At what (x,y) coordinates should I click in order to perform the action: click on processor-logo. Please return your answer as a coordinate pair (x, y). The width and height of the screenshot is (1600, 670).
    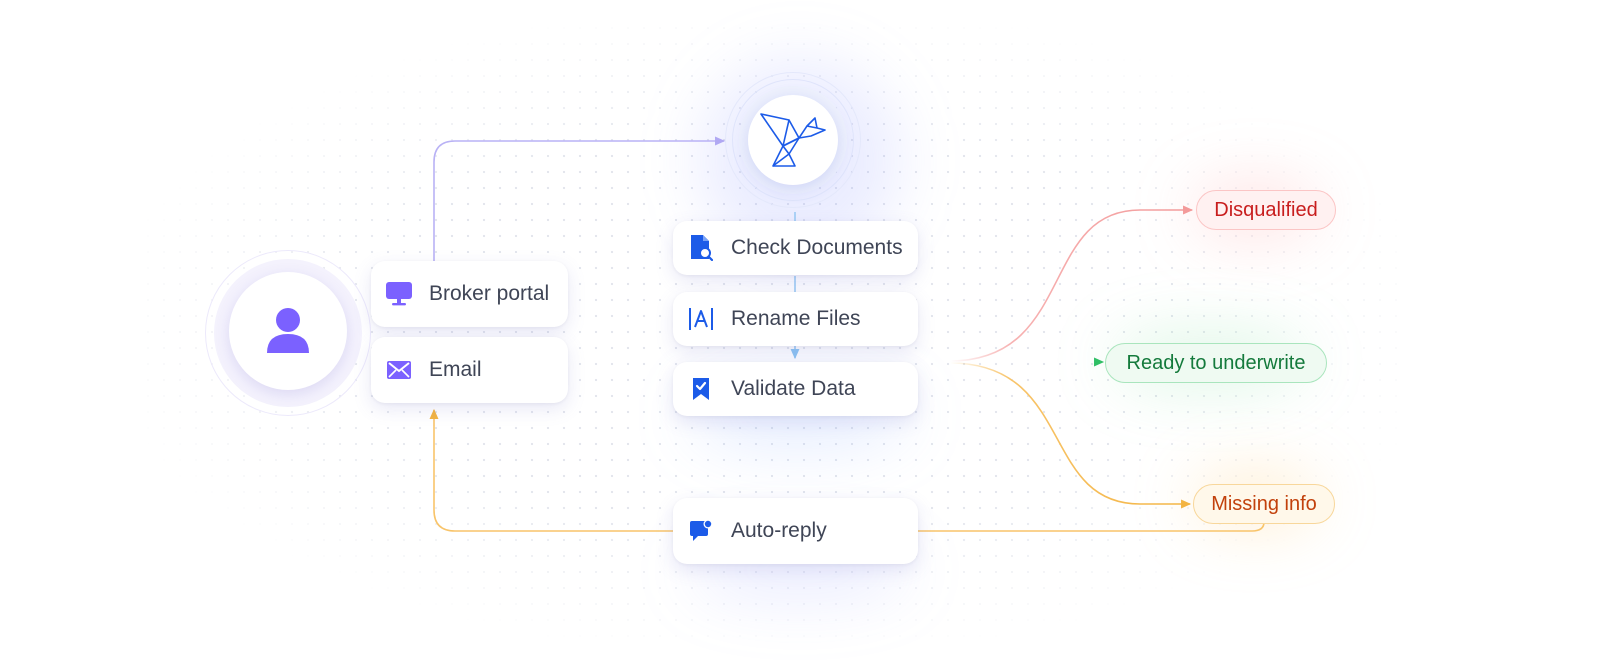
    Looking at the image, I should click on (793, 140).